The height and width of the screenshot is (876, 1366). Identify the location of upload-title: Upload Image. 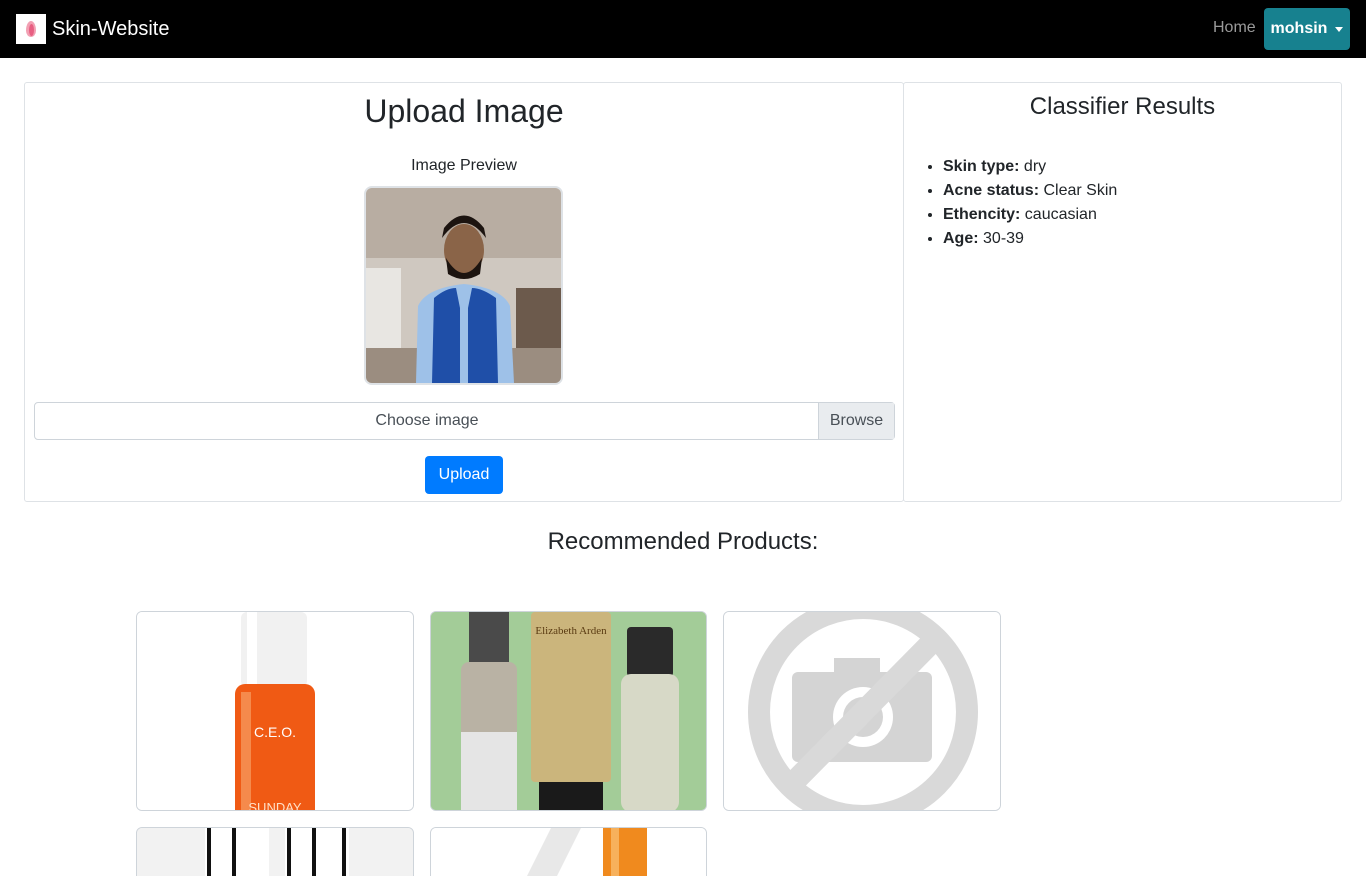
(464, 111).